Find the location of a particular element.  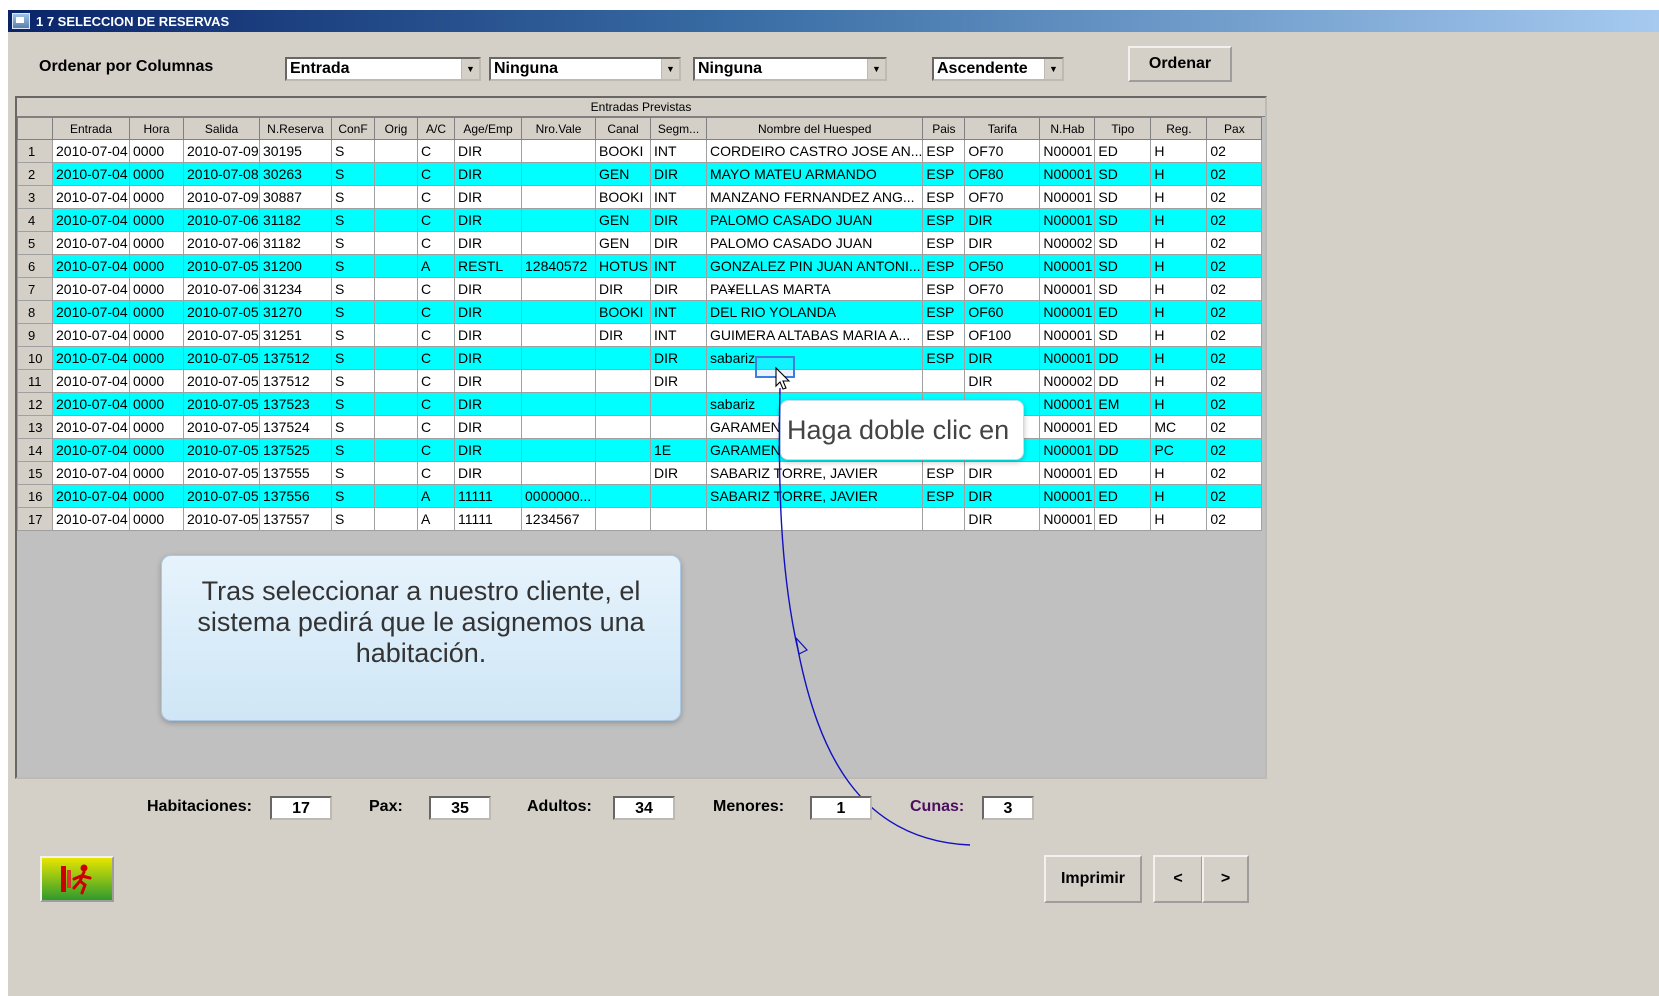

cunas-label: Cunas: is located at coordinates (937, 806).